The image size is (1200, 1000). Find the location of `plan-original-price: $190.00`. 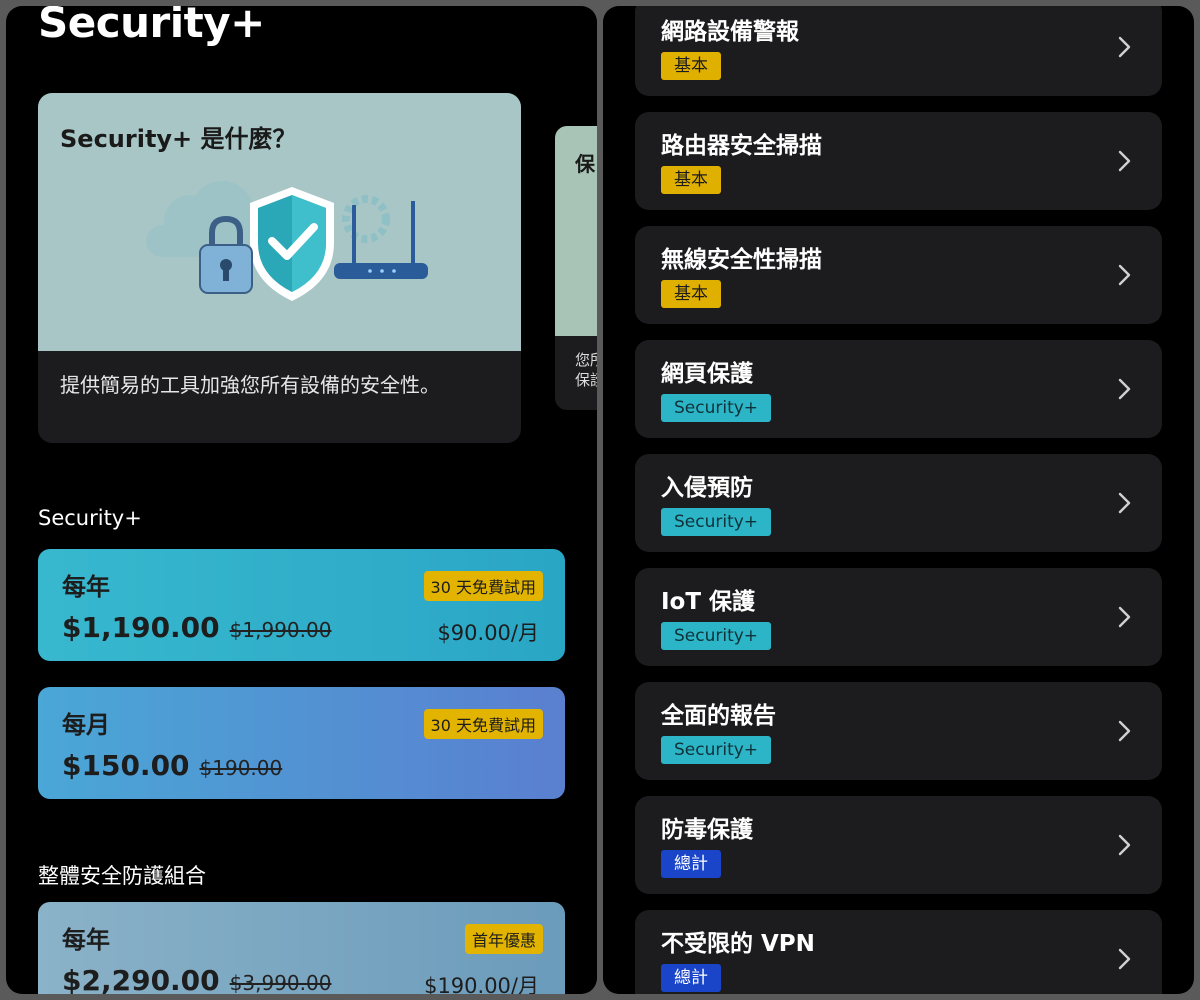

plan-original-price: $190.00 is located at coordinates (241, 768).